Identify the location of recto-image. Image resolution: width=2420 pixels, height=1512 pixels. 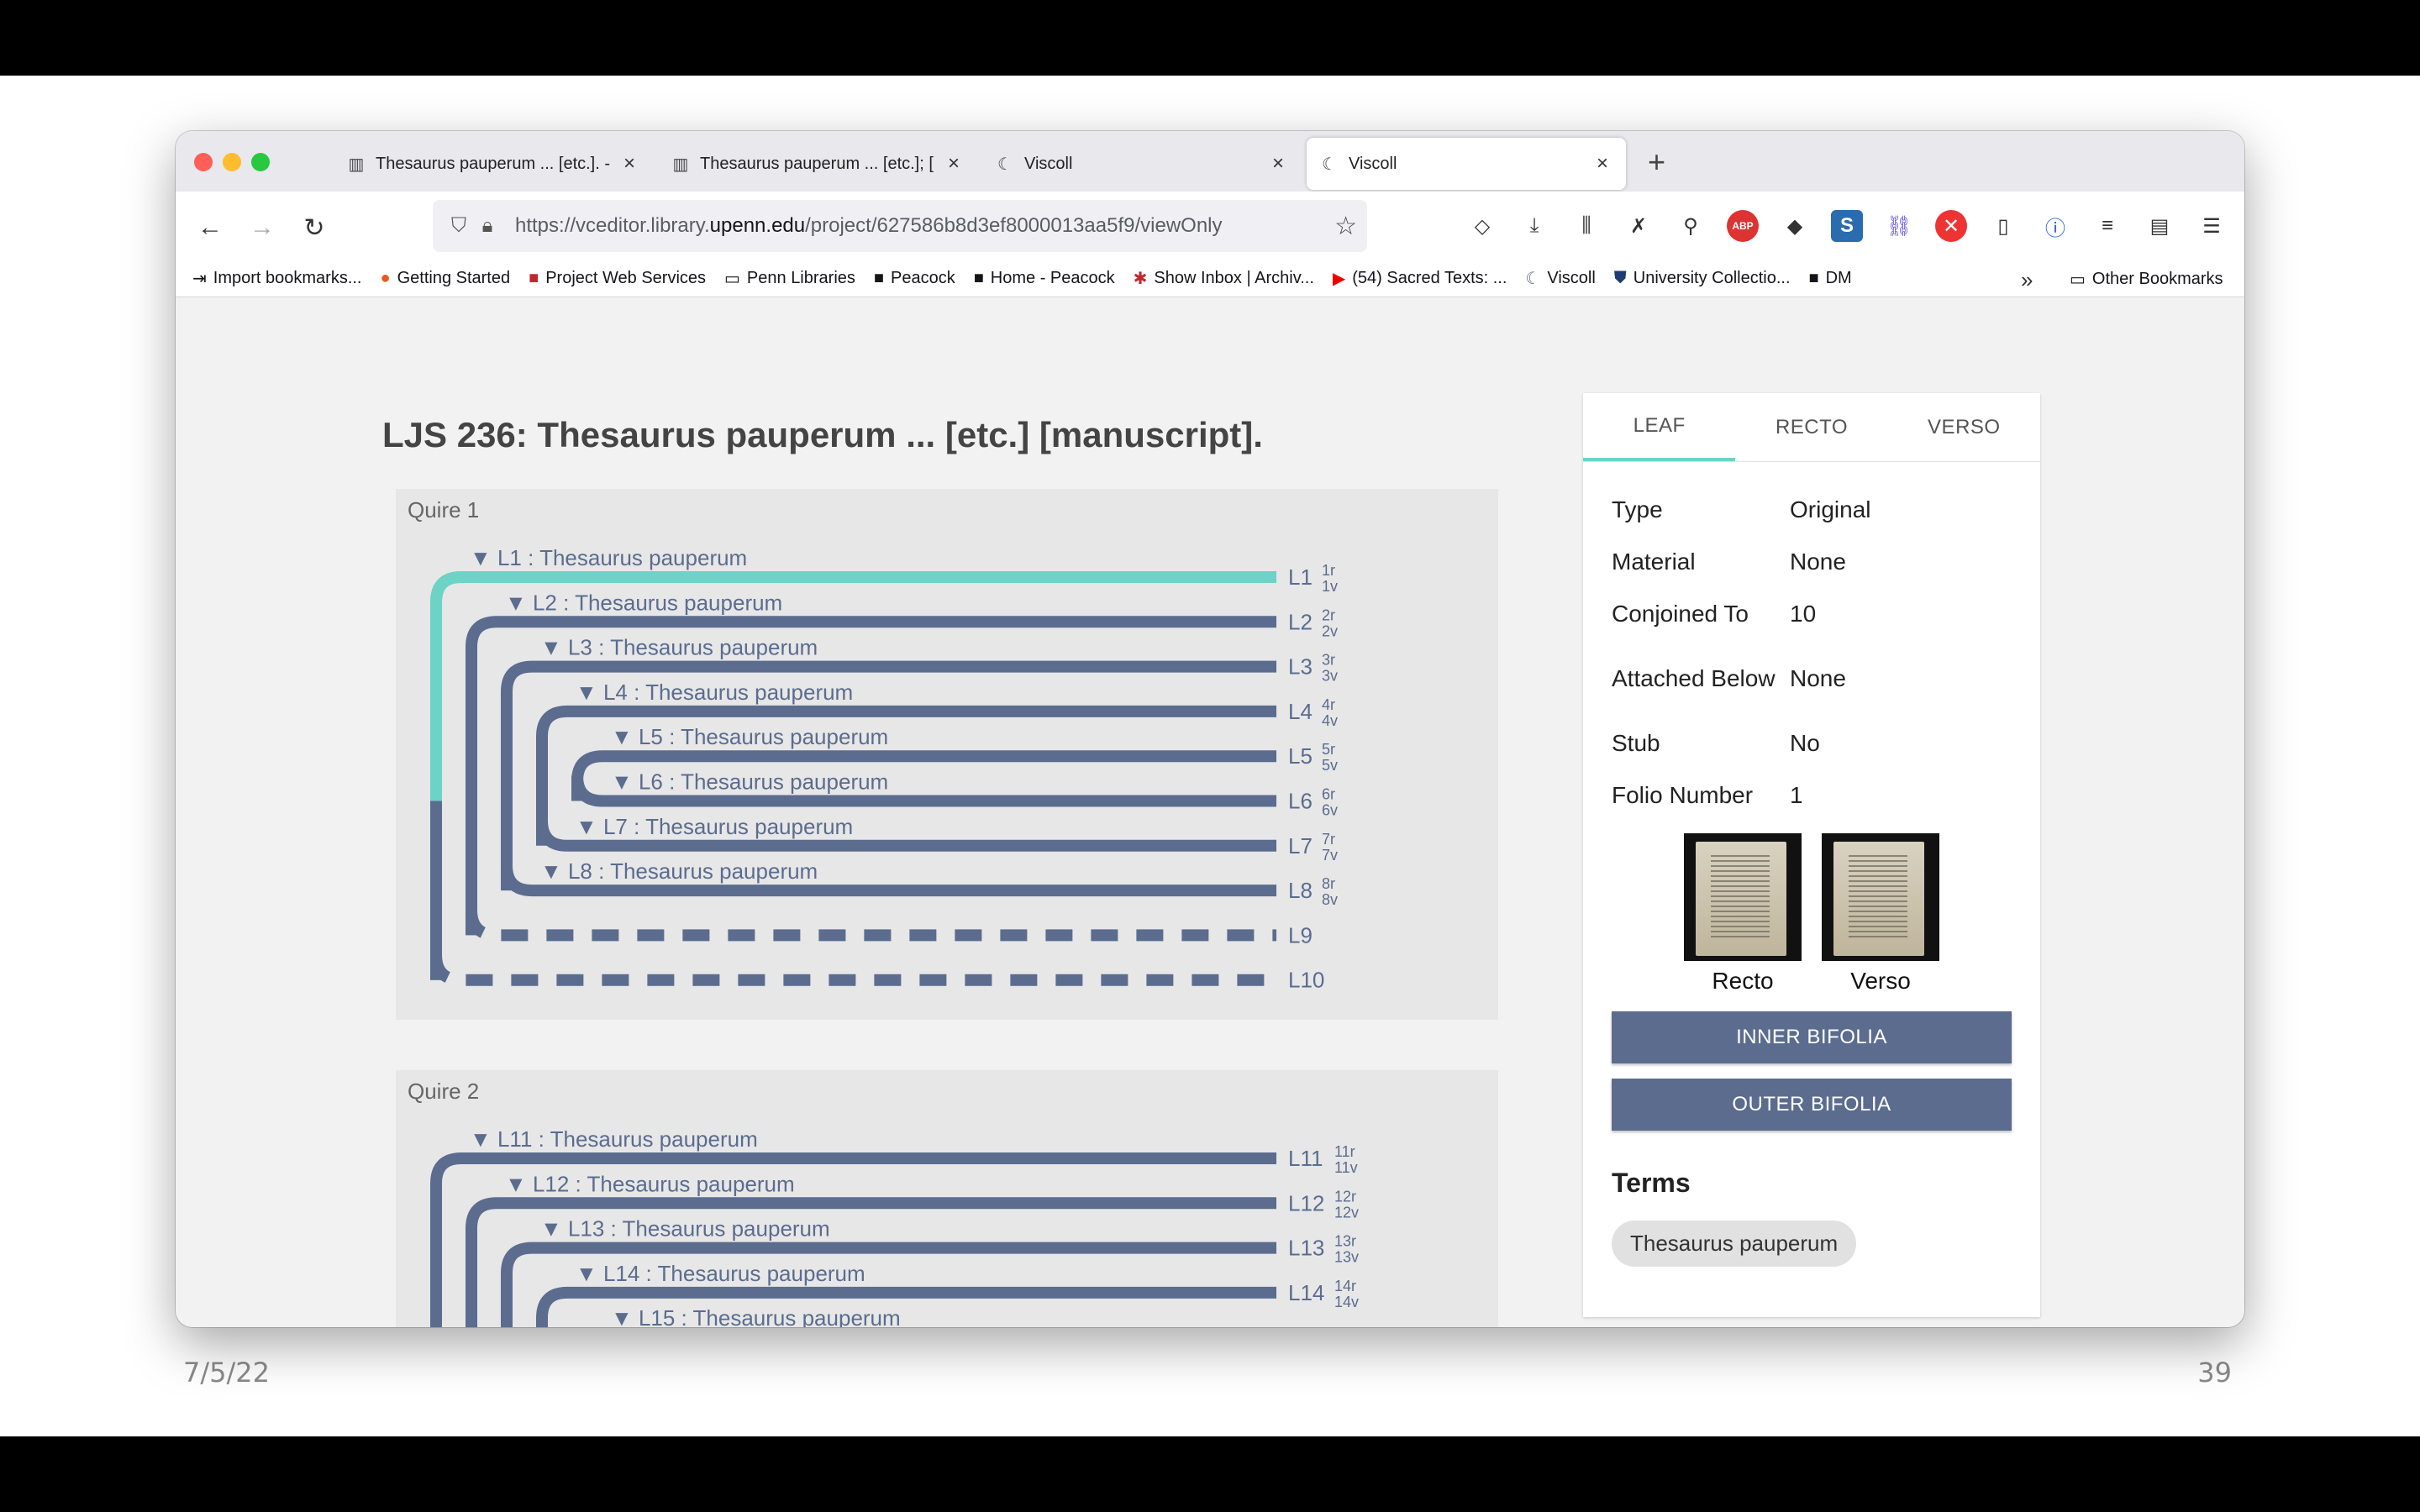
(1743, 897).